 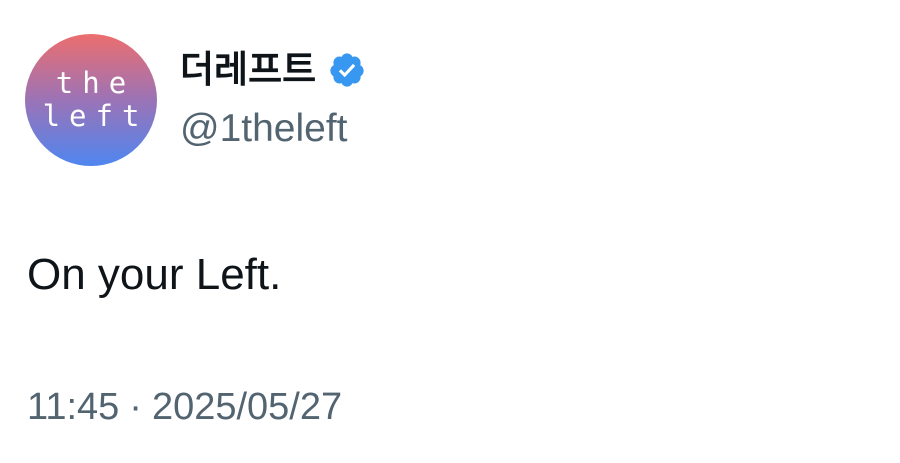 I want to click on author-name-row: 더레프트, so click(x=273, y=70).